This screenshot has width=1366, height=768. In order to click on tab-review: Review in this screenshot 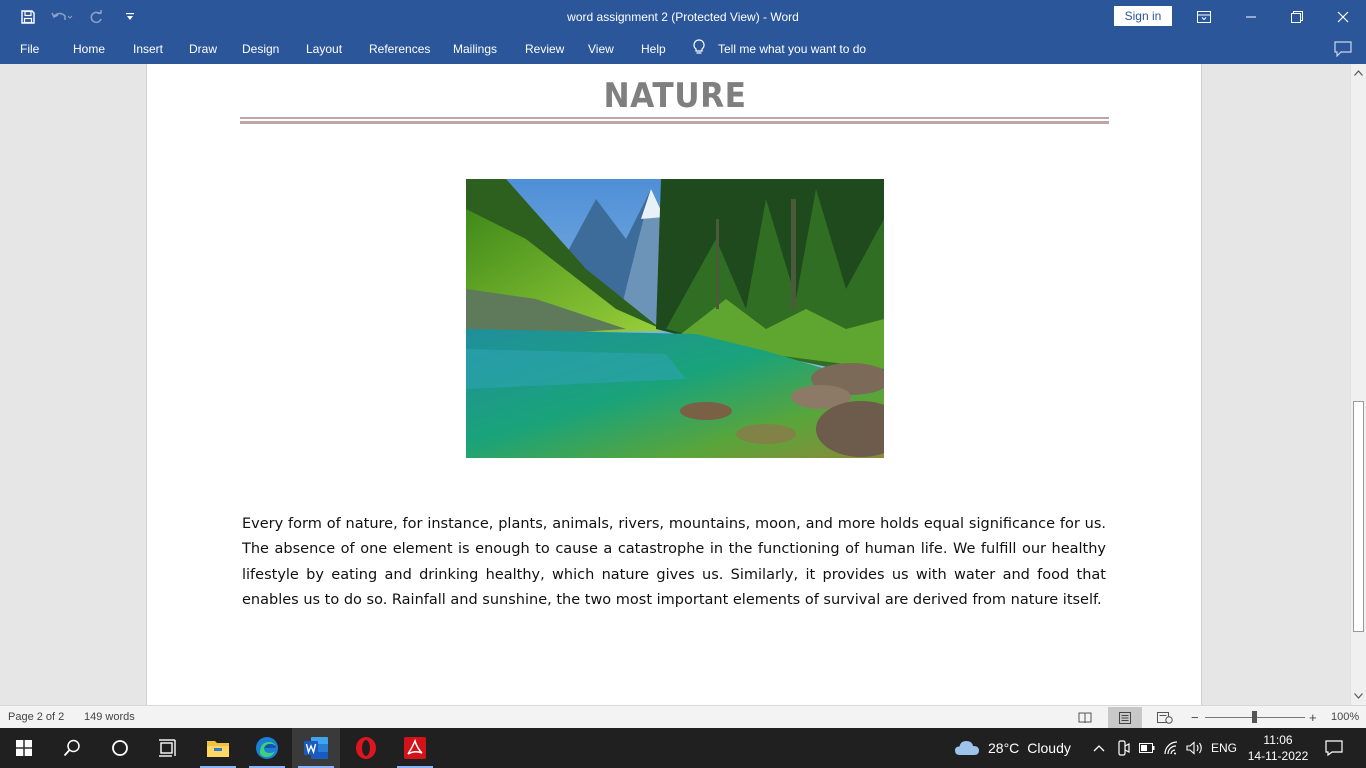, I will do `click(544, 48)`.